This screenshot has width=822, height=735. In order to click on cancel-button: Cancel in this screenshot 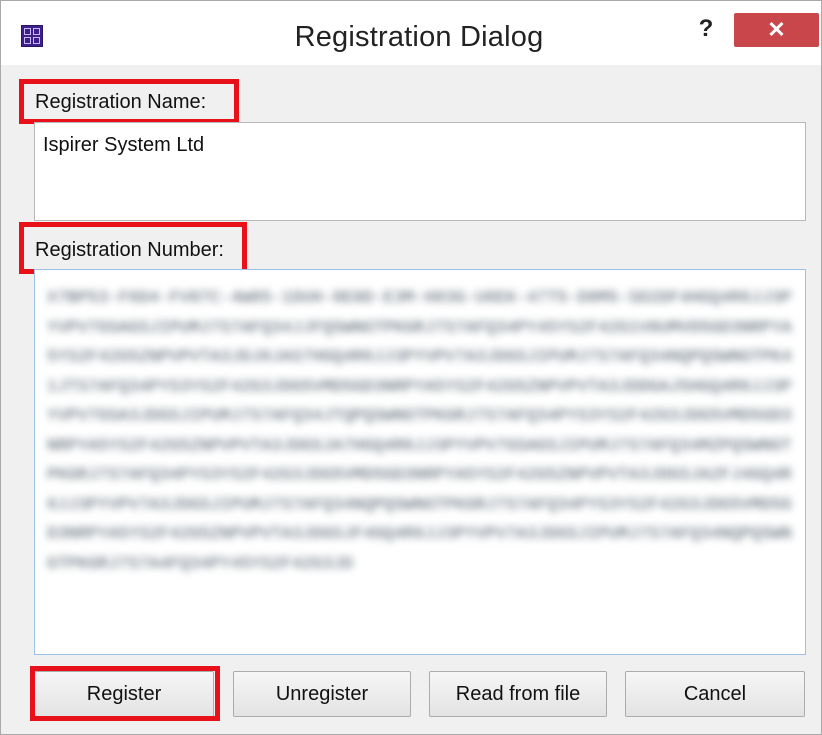, I will do `click(715, 694)`.